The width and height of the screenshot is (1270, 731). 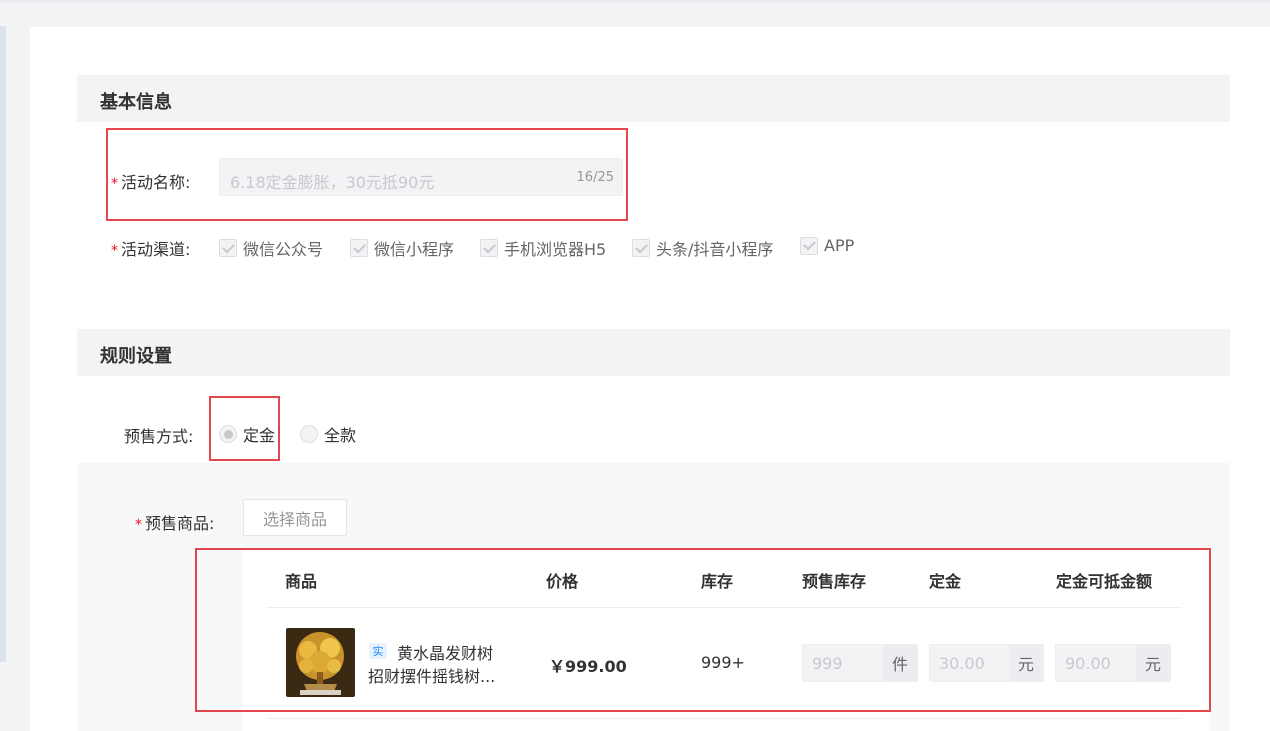 What do you see at coordinates (309, 434) in the screenshot?
I see `radio-unchecked-icon` at bounding box center [309, 434].